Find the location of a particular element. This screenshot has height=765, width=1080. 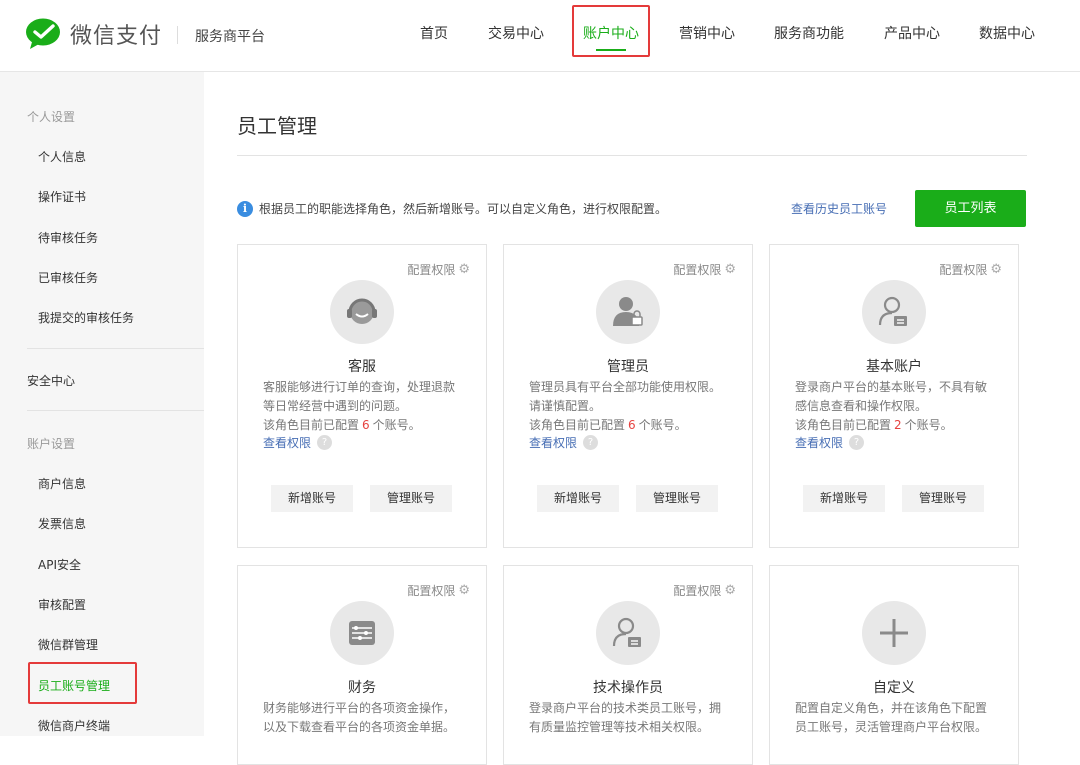

role-description: 配置自定义角色，并在该角色下配置员工账号，灵活管理商户平台权限。 is located at coordinates (891, 717).